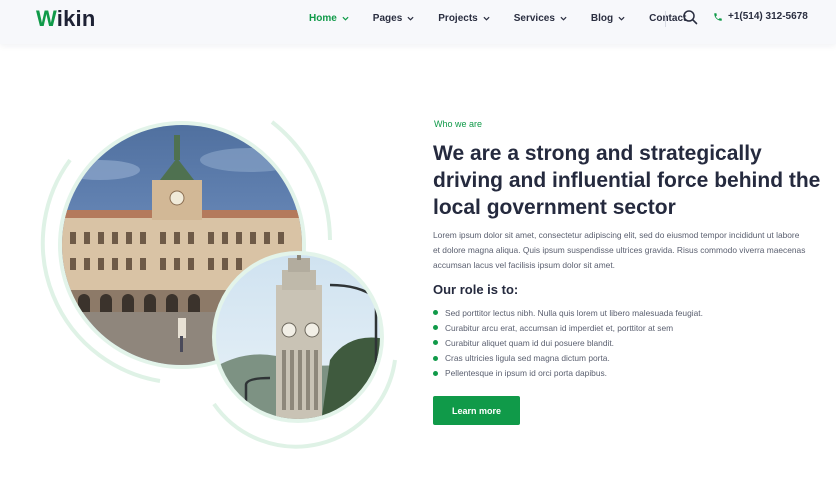  What do you see at coordinates (476, 289) in the screenshot?
I see `role-heading: Our role is to:` at bounding box center [476, 289].